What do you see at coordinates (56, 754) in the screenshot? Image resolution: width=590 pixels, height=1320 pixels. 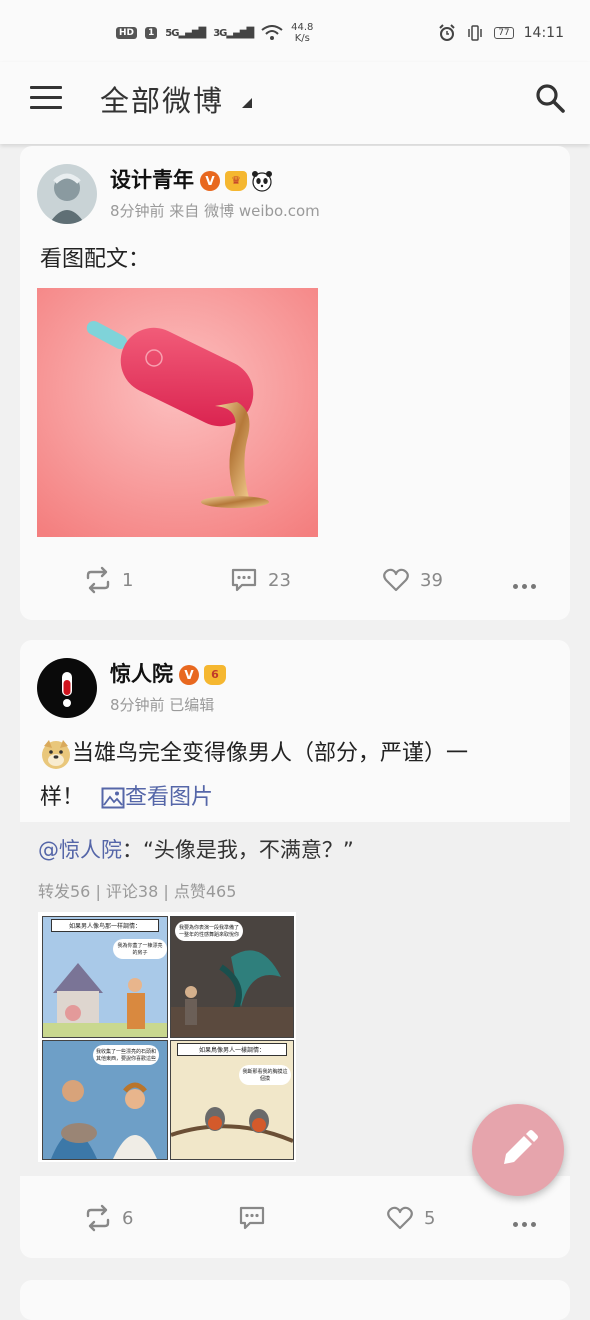 I see `doge-emoji-icon` at bounding box center [56, 754].